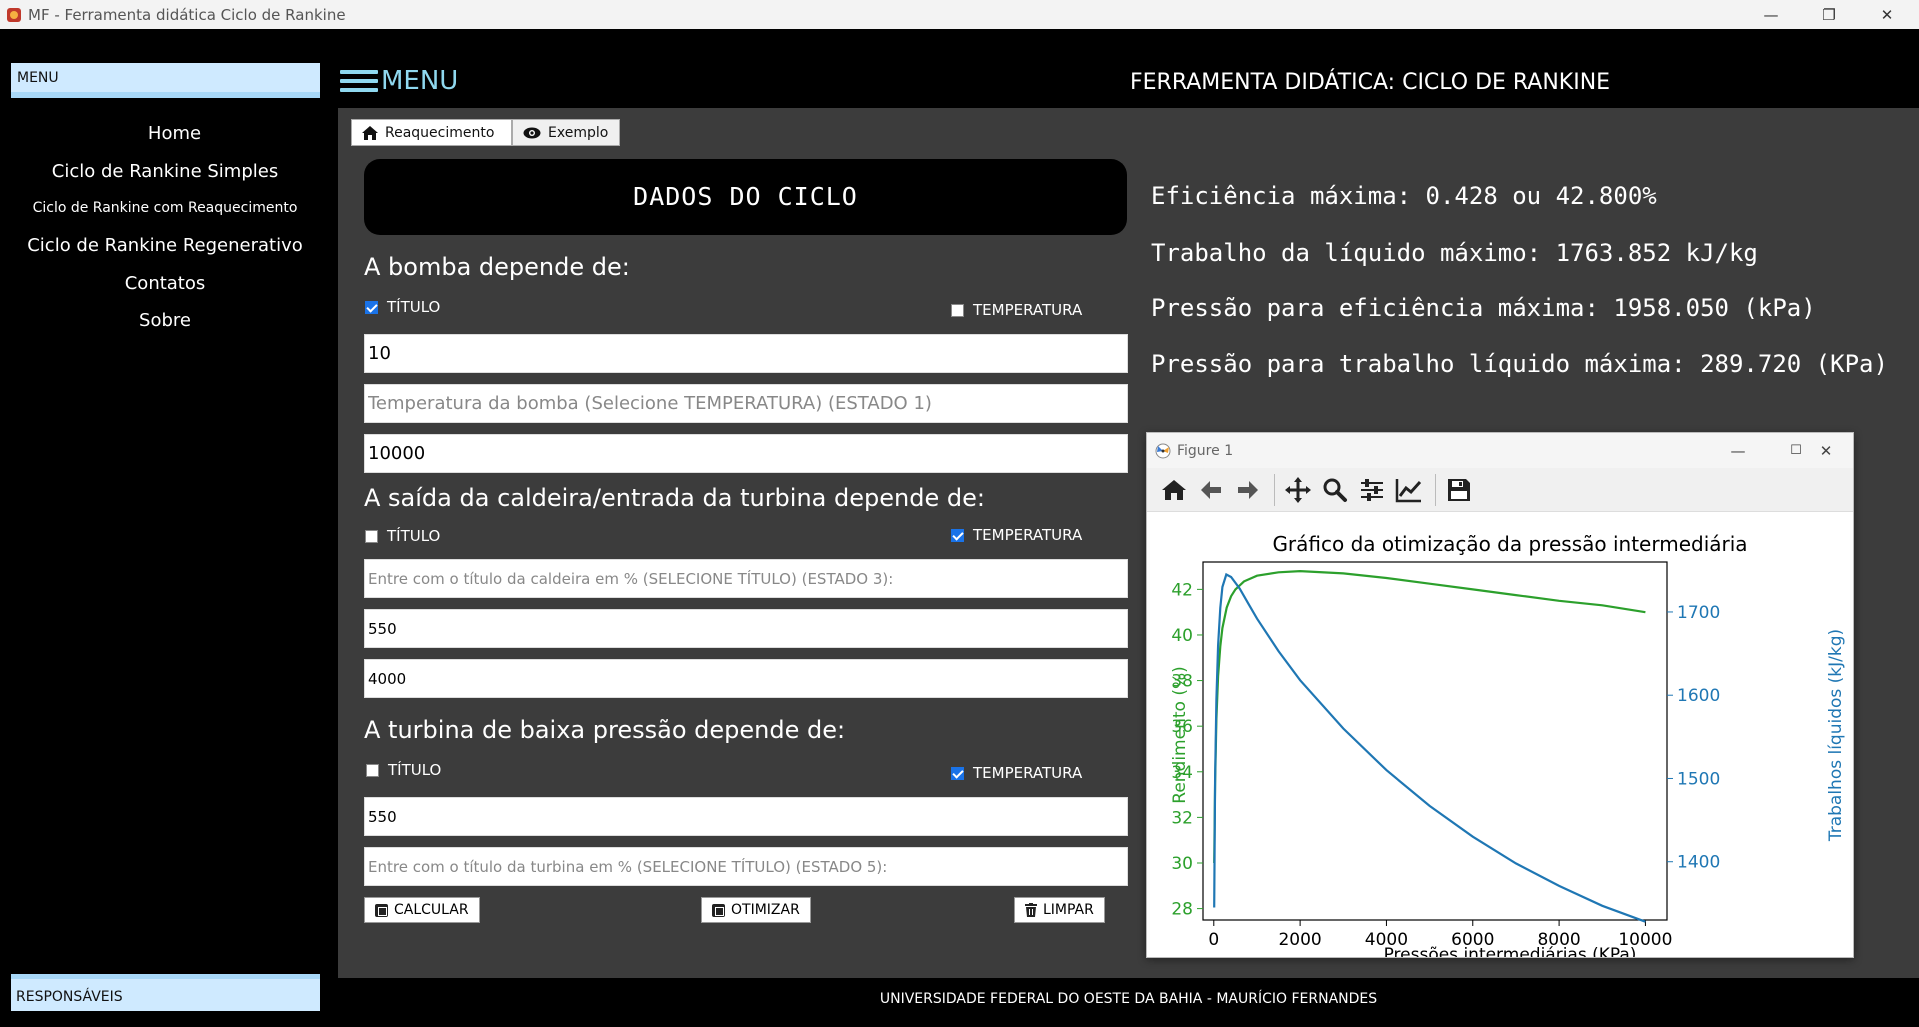 Image resolution: width=1919 pixels, height=1027 pixels. Describe the element at coordinates (1211, 490) in the screenshot. I see `back-arrow-icon` at that location.